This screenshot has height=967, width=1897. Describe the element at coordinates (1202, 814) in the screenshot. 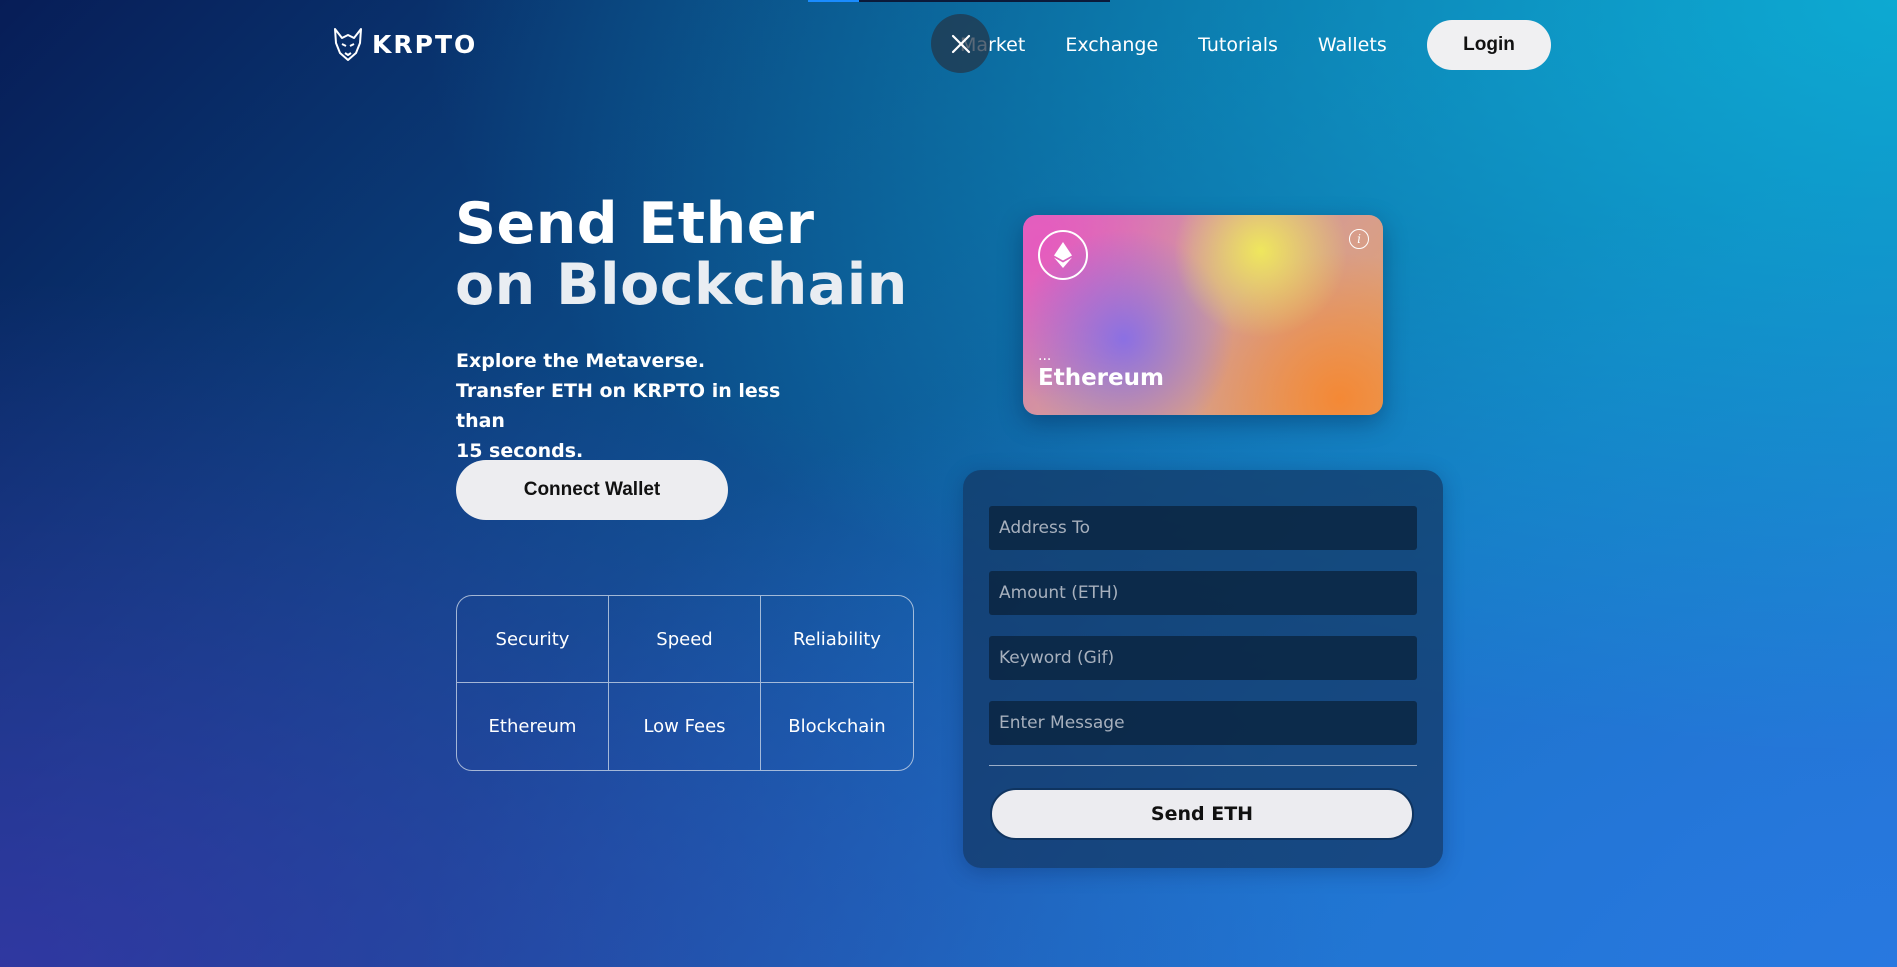

I see `send-eth-button: Send ETH` at that location.